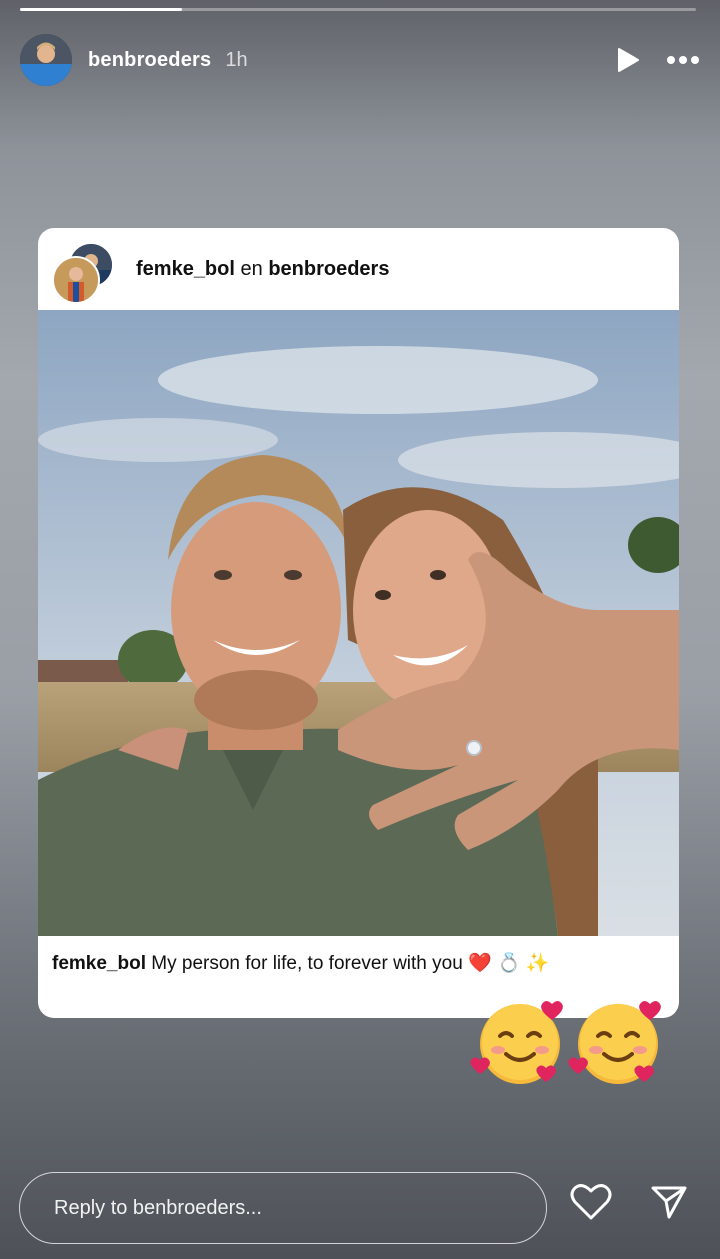  What do you see at coordinates (360, 60) in the screenshot?
I see `story-header: benbroeders 1h` at bounding box center [360, 60].